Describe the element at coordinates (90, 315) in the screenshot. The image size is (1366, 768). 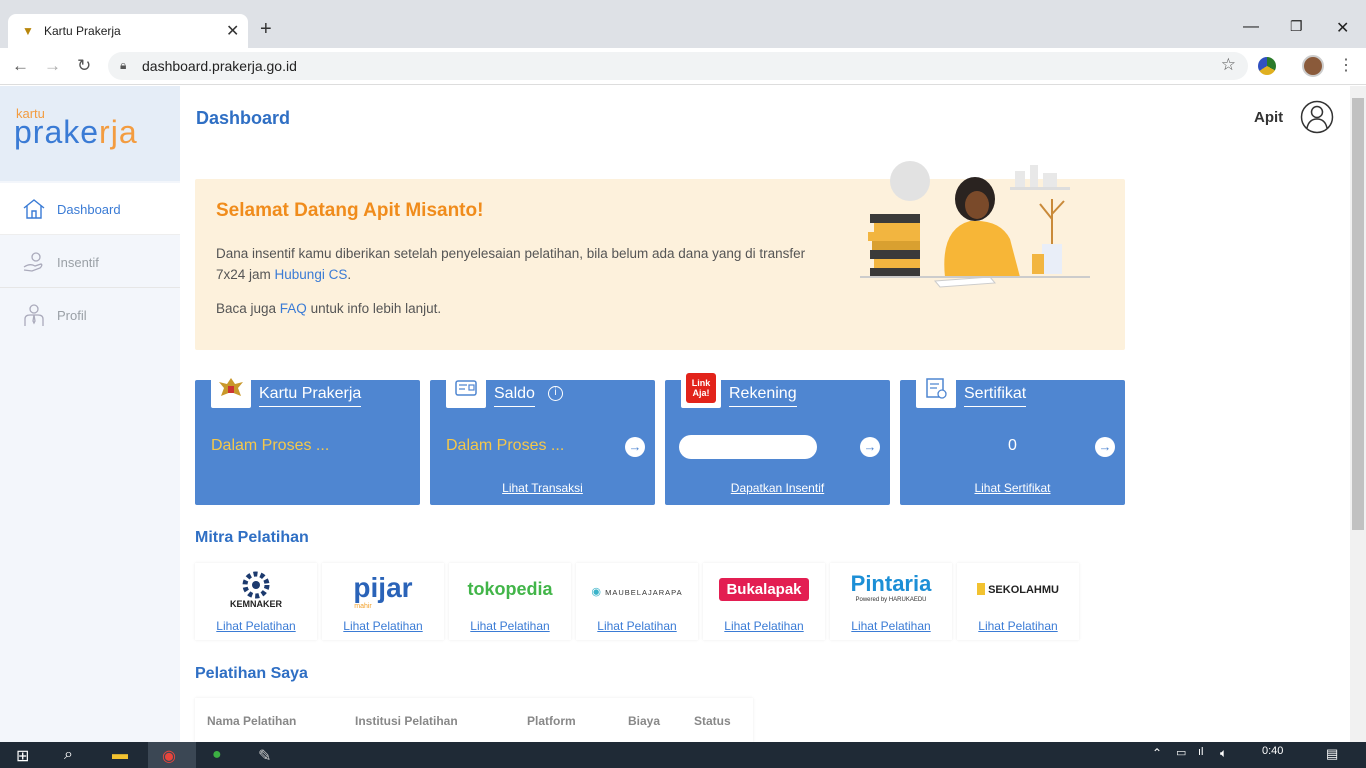
I see `sidebar-item-profil: Profil` at that location.